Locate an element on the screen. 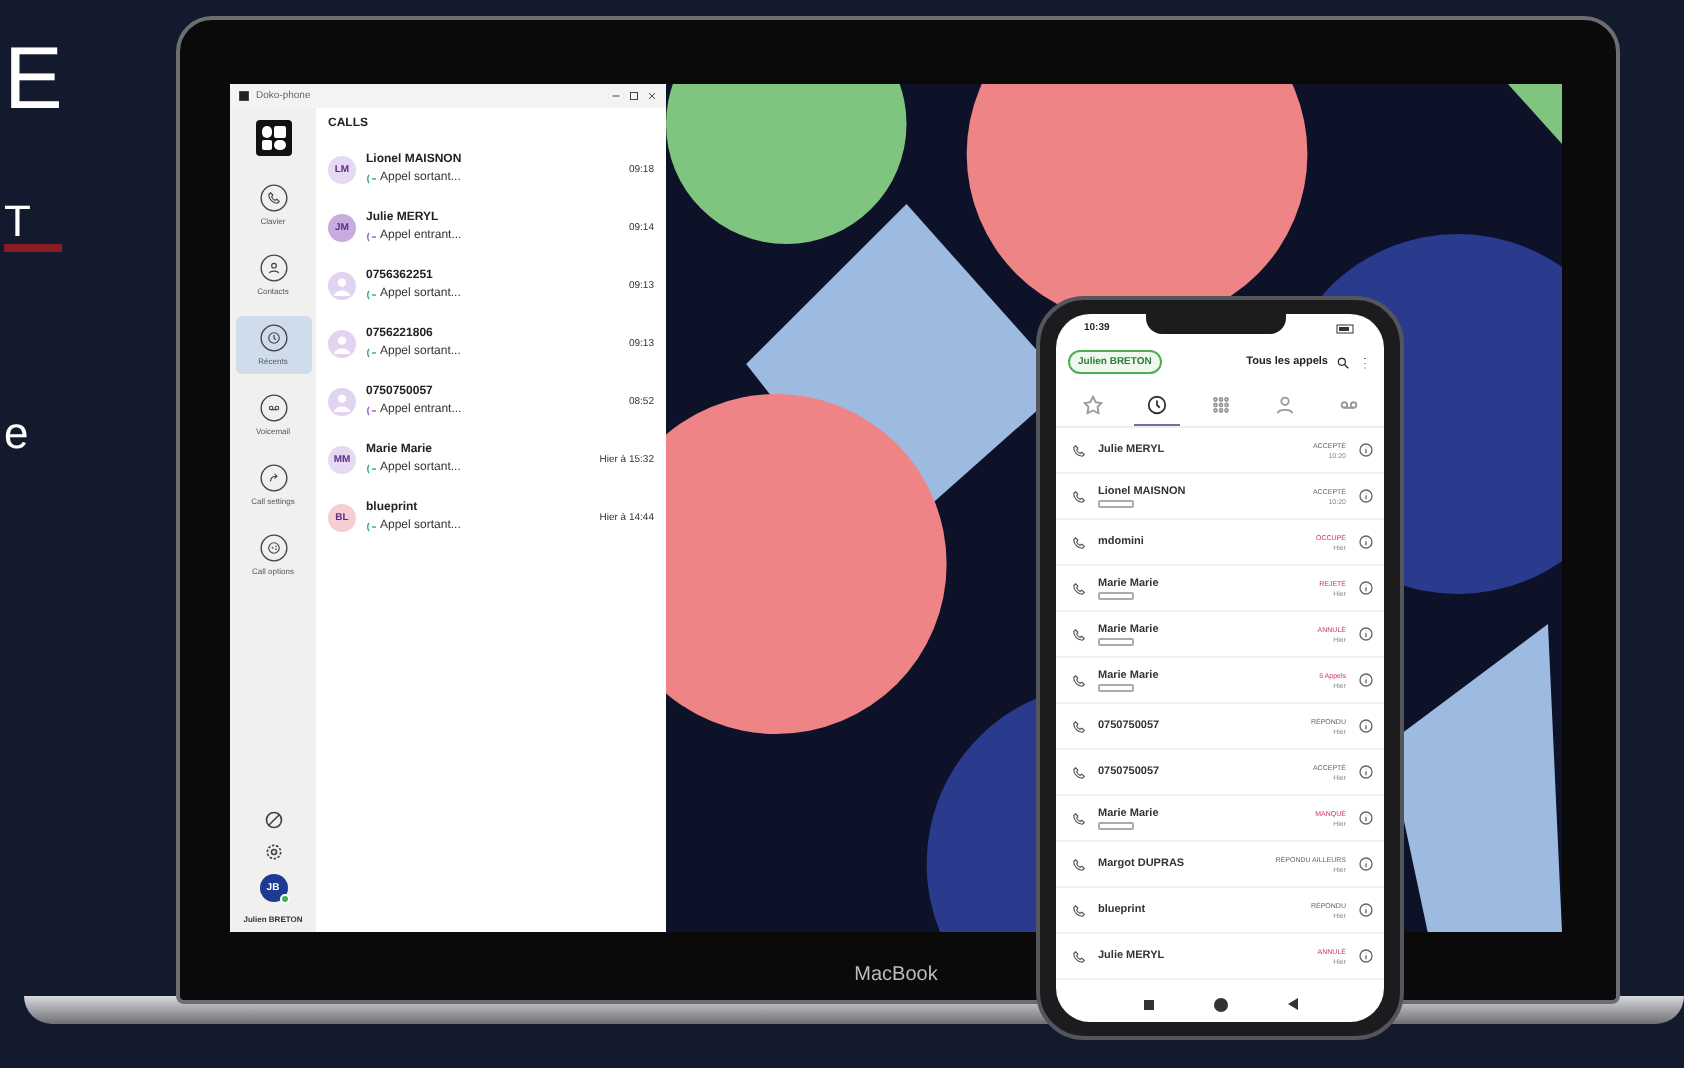 This screenshot has height=1068, width=1684. more-icon is located at coordinates (1365, 362).